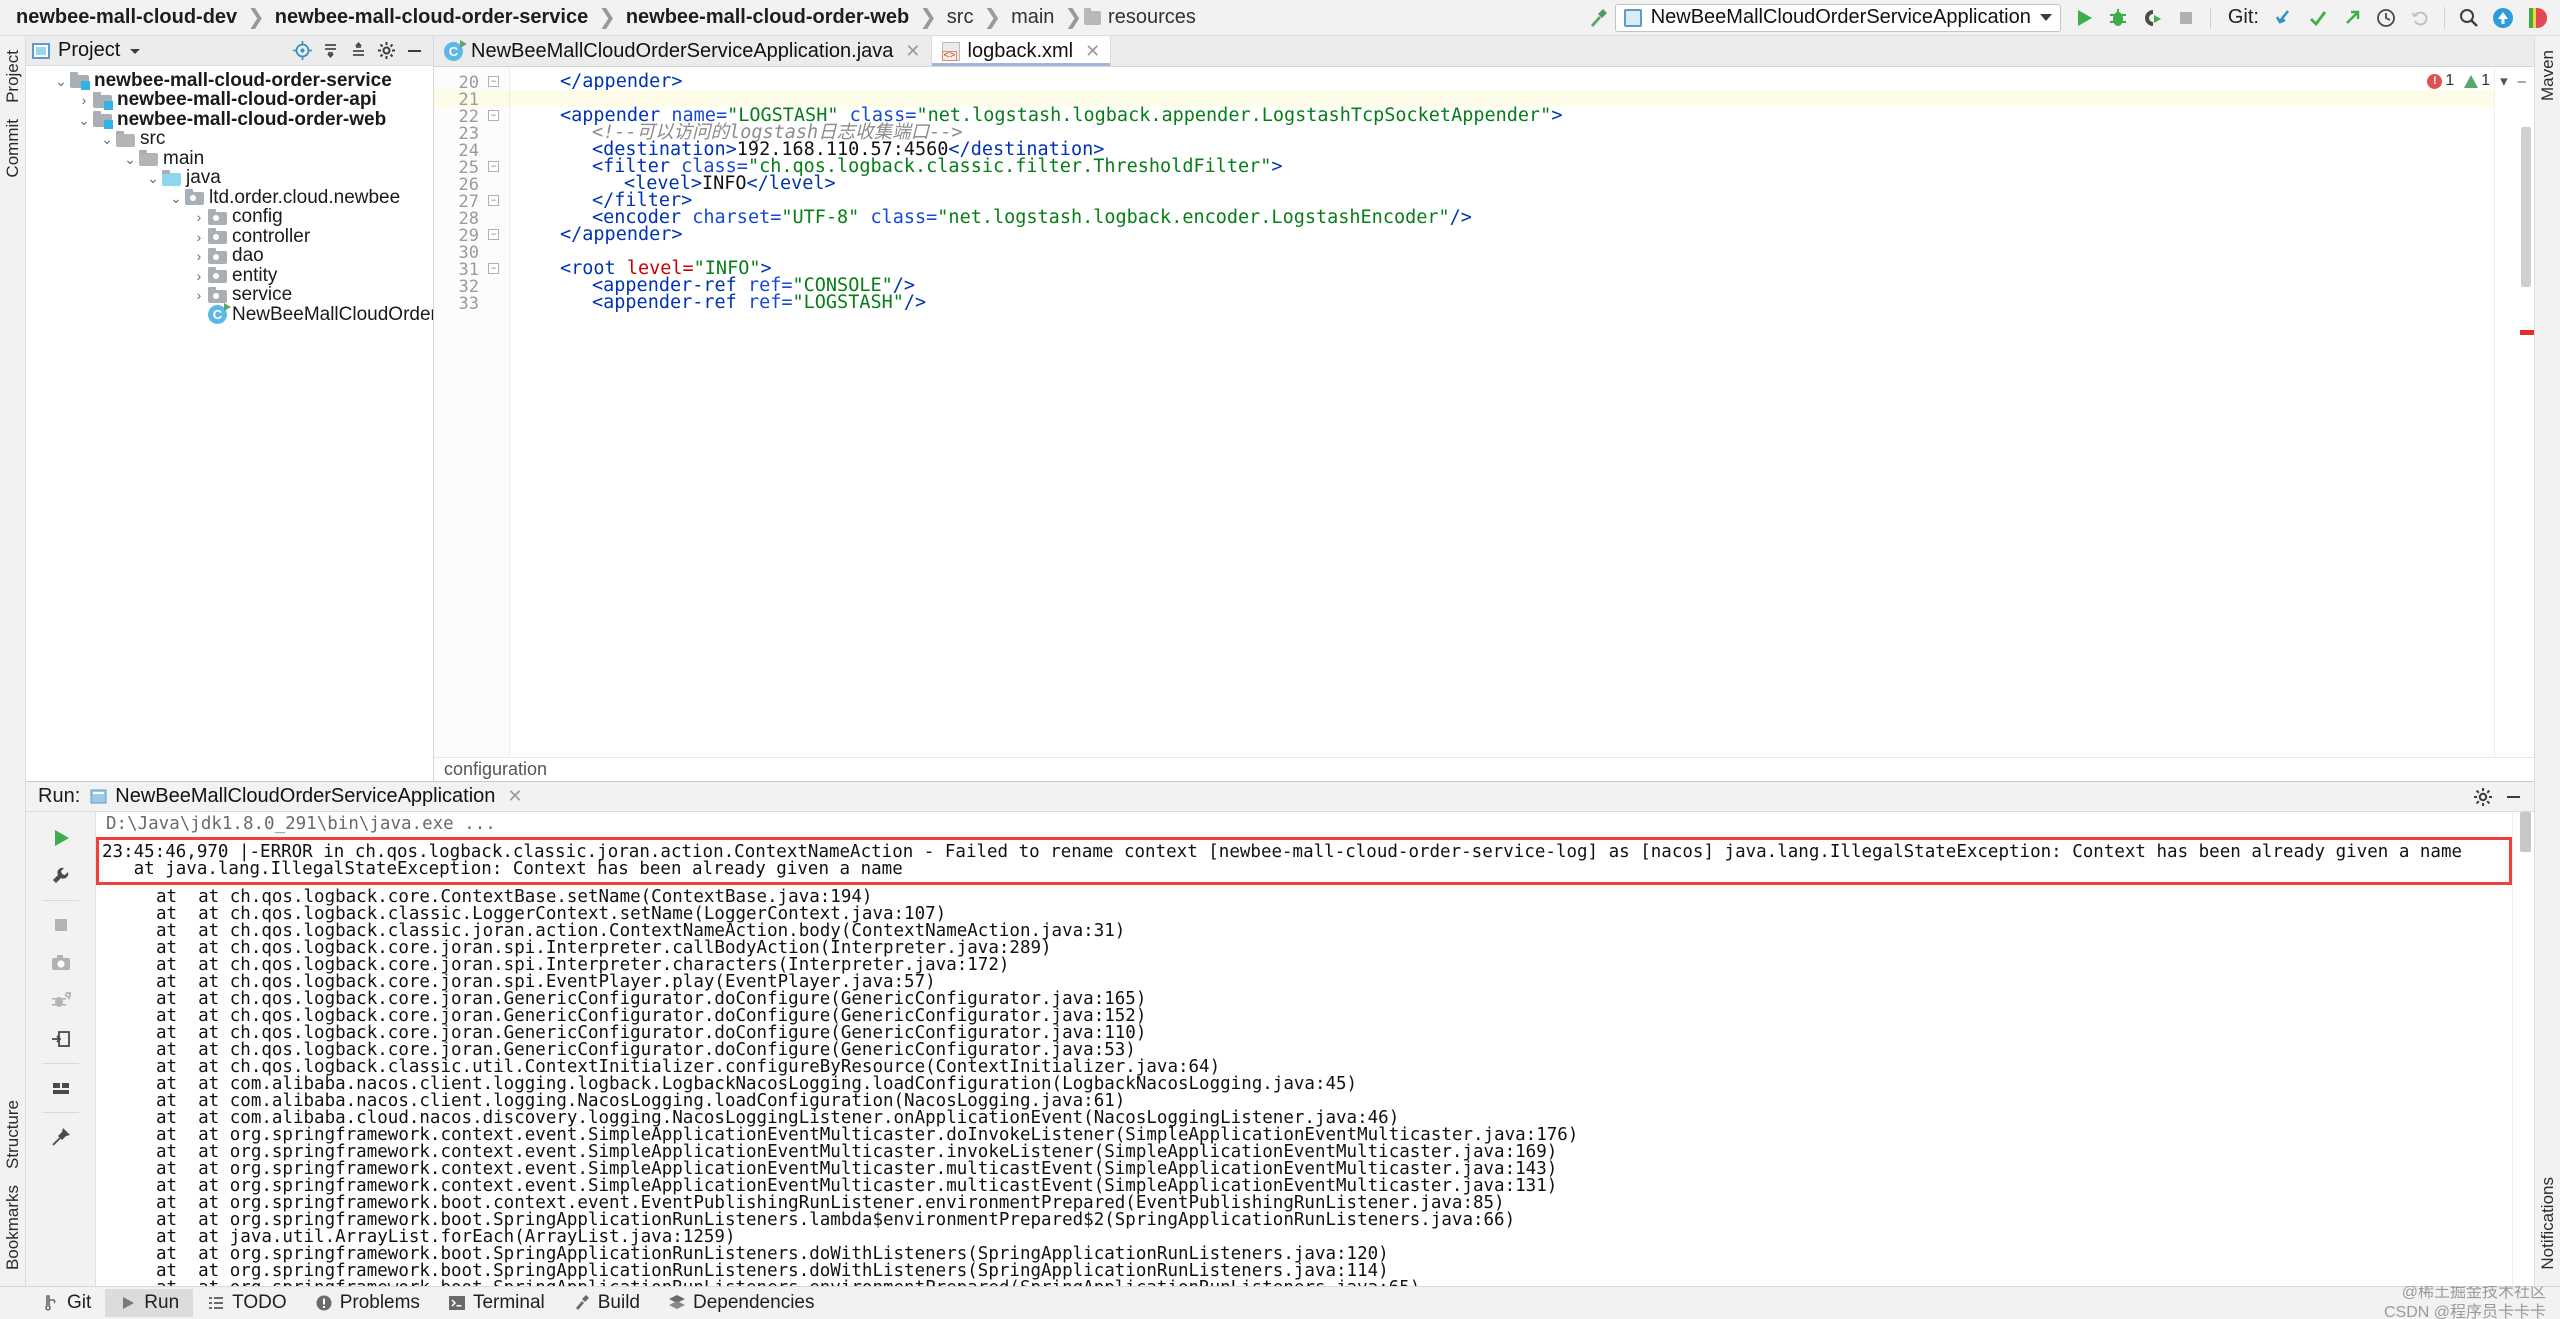  Describe the element at coordinates (229, 197) in the screenshot. I see `tree-node: ⌄ ltd.order.cloud.newbee` at that location.